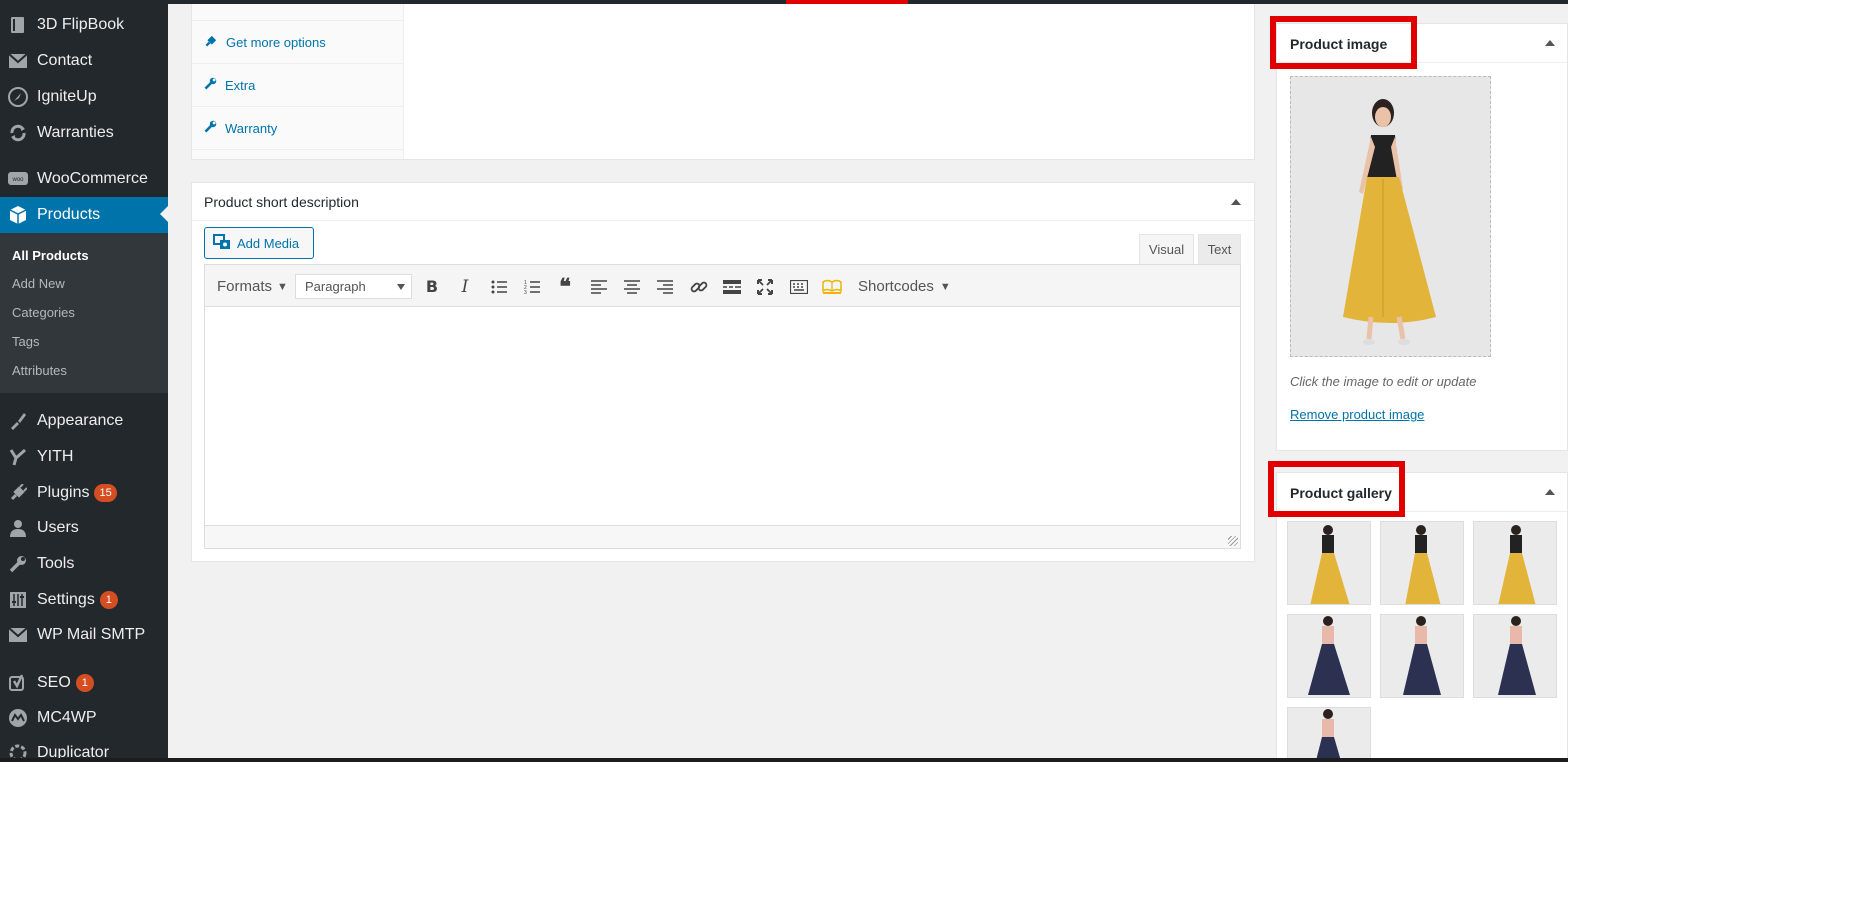 This screenshot has height=908, width=1873. What do you see at coordinates (353, 286) in the screenshot?
I see `paragraph-select: Paragraph` at bounding box center [353, 286].